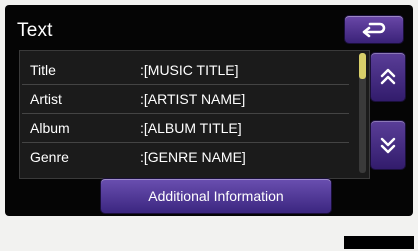 This screenshot has height=251, width=418. Describe the element at coordinates (50, 128) in the screenshot. I see `row-label: Album` at that location.